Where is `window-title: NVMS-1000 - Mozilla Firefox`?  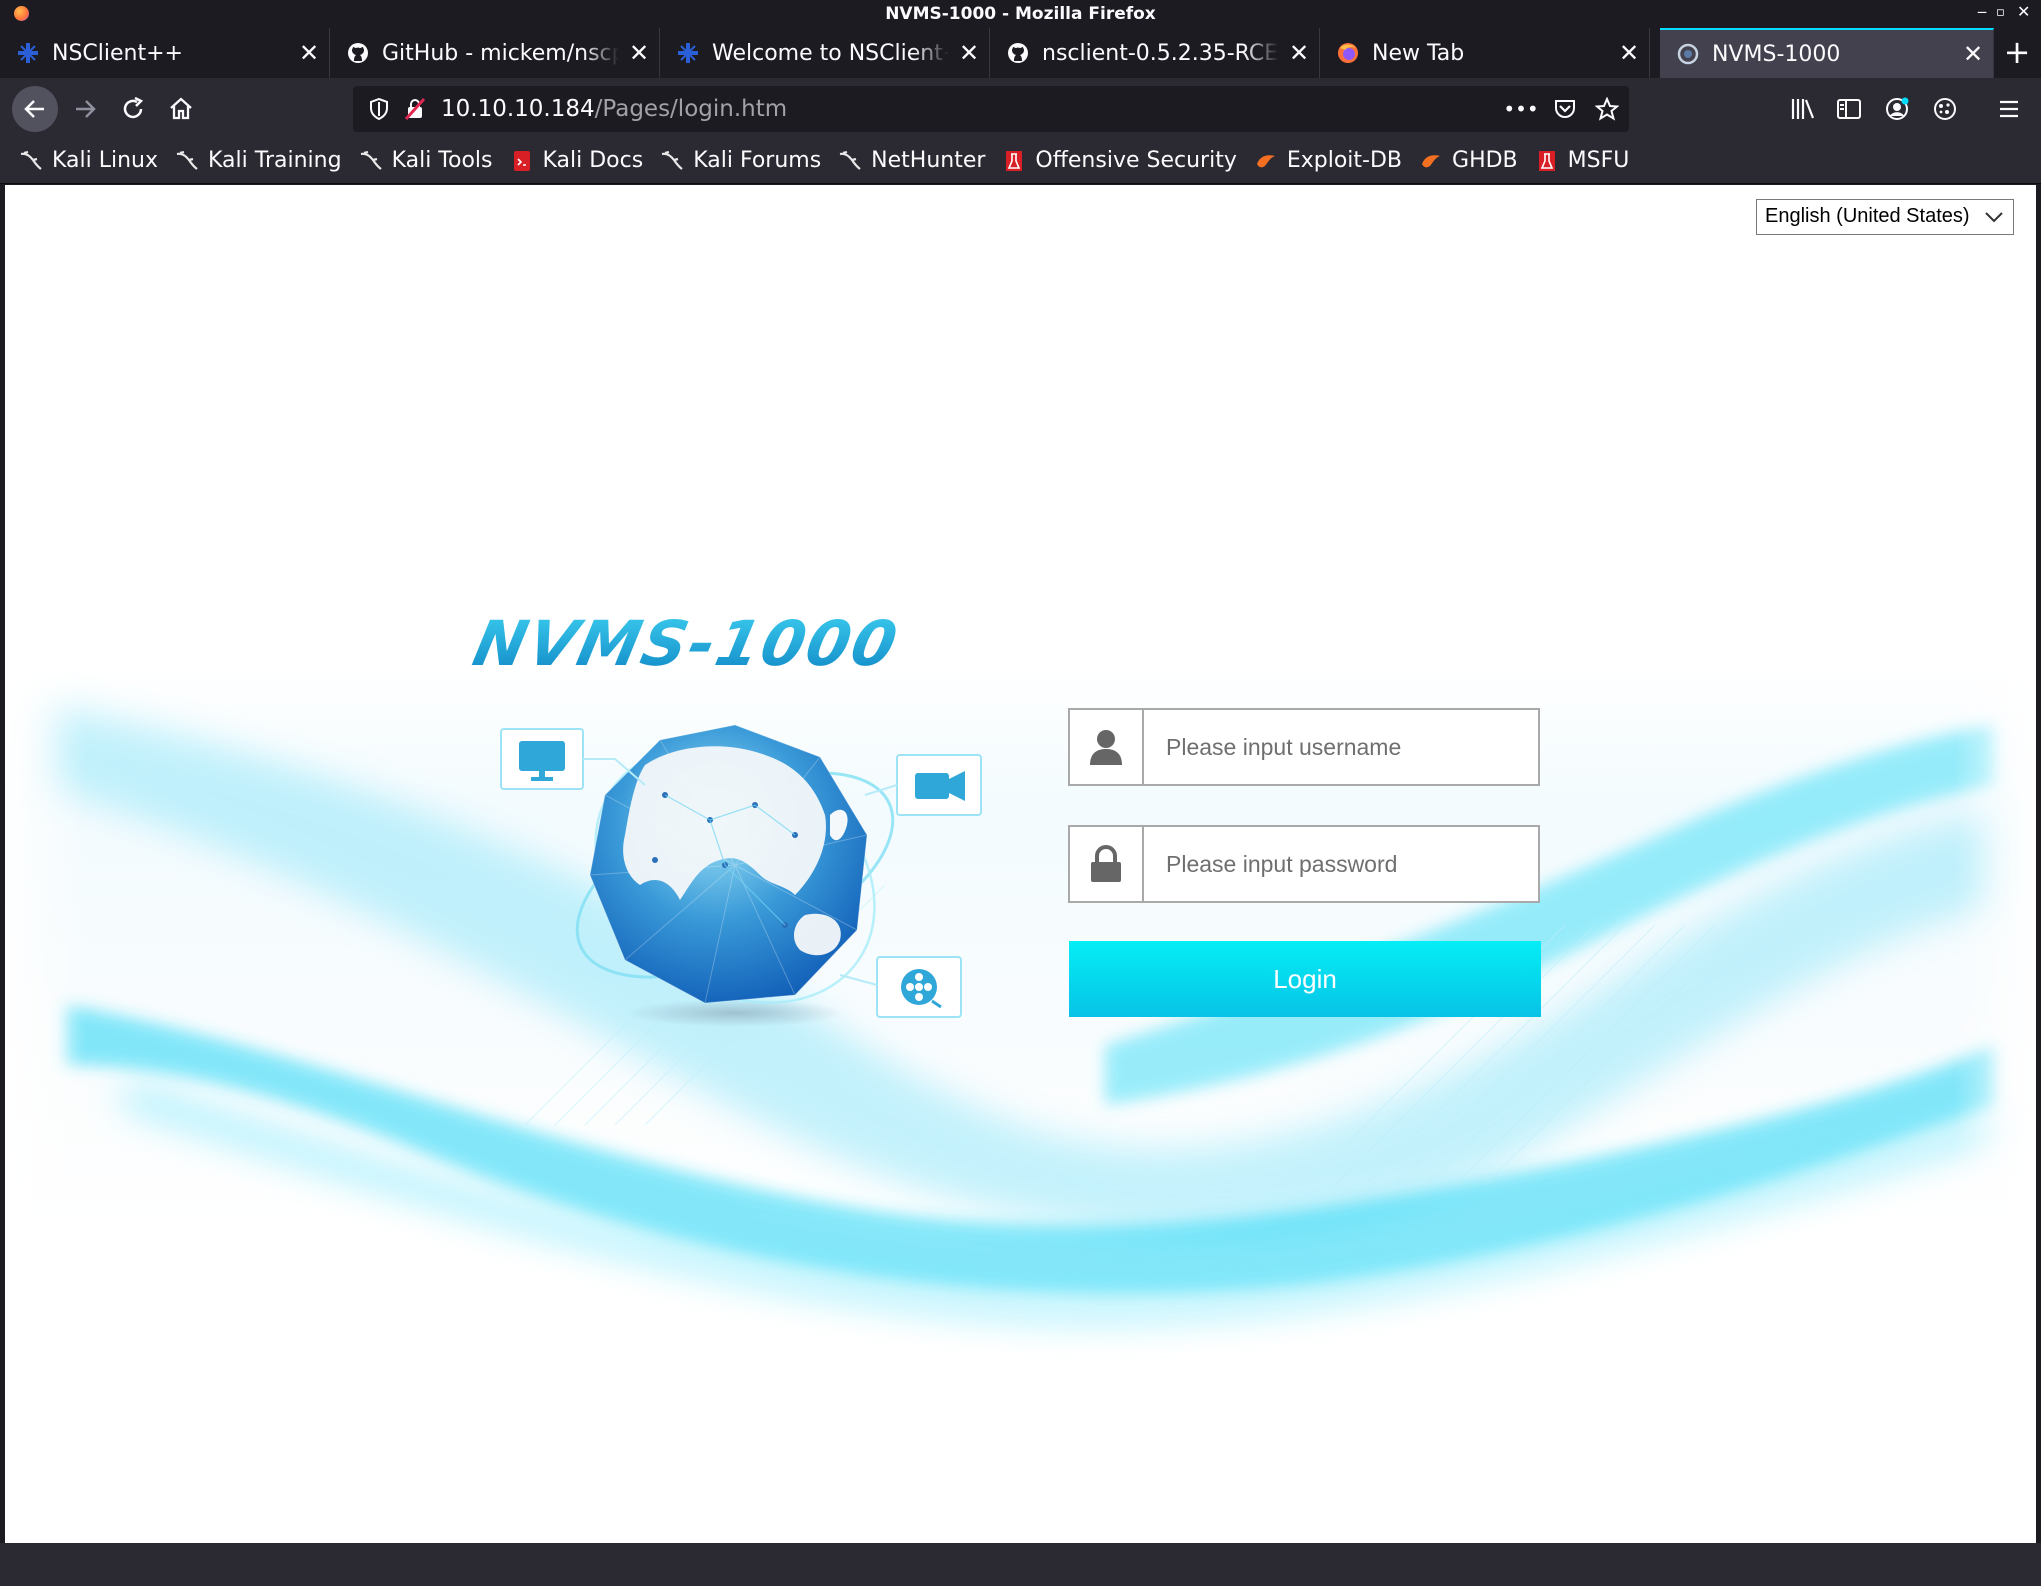
window-title: NVMS-1000 - Mozilla Firefox is located at coordinates (1020, 14).